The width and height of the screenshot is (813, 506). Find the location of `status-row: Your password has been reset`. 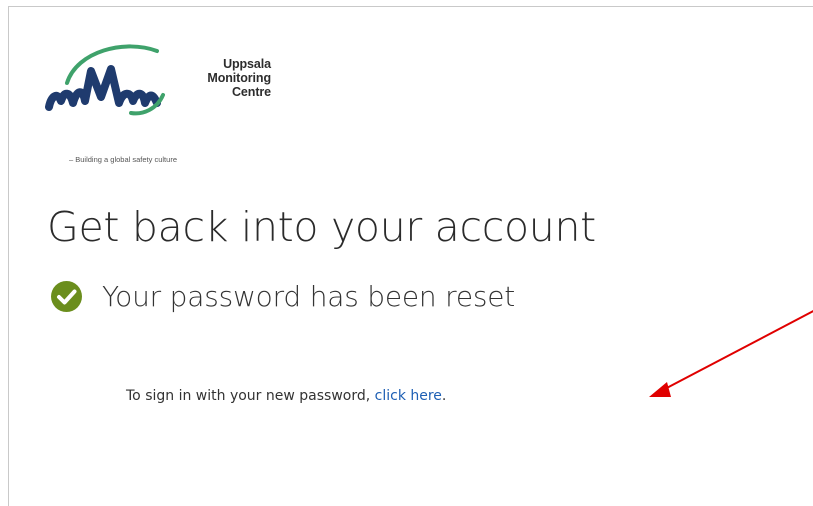

status-row: Your password has been reset is located at coordinates (283, 296).